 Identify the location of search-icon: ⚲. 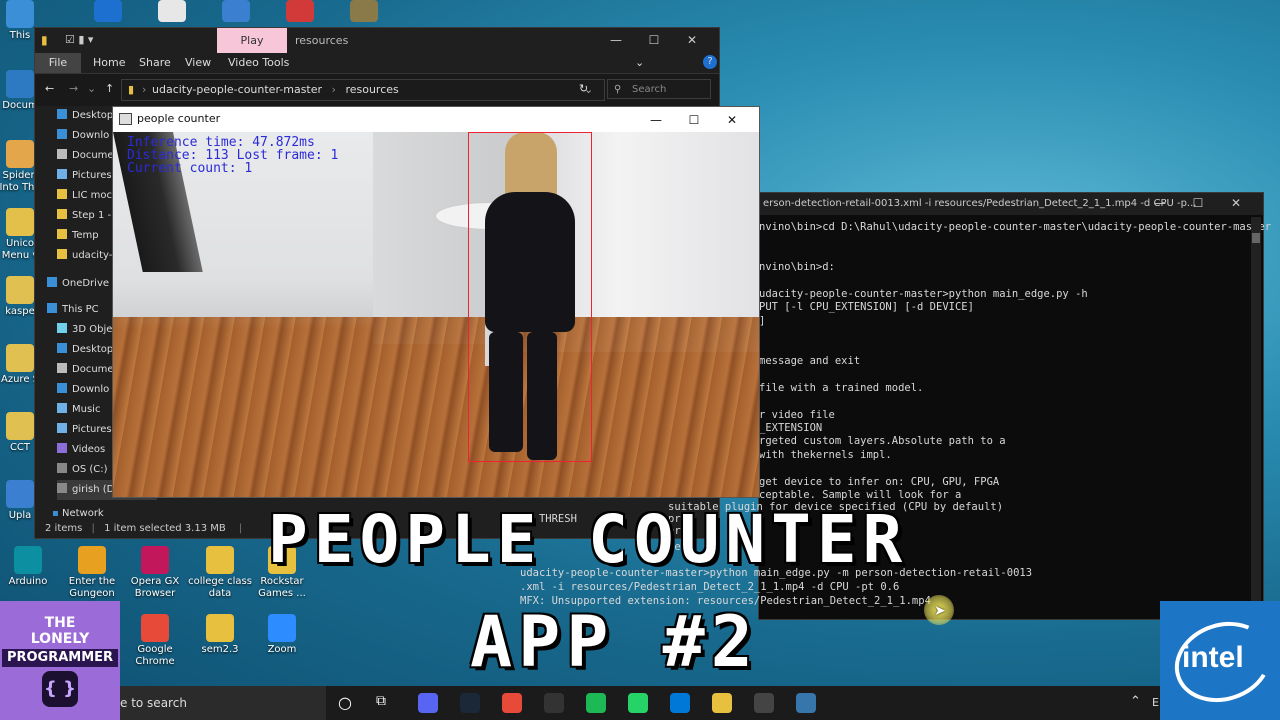
(618, 89).